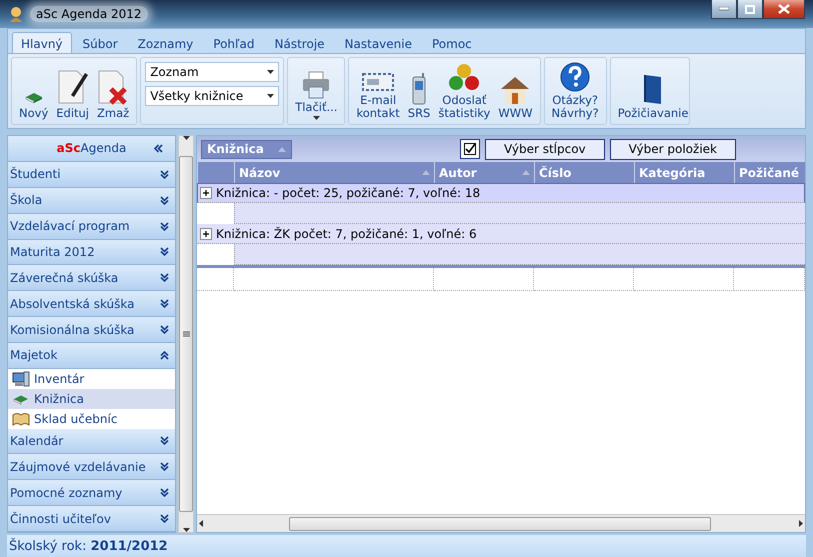 The height and width of the screenshot is (557, 813). I want to click on dropdown: Zoznam, so click(212, 72).